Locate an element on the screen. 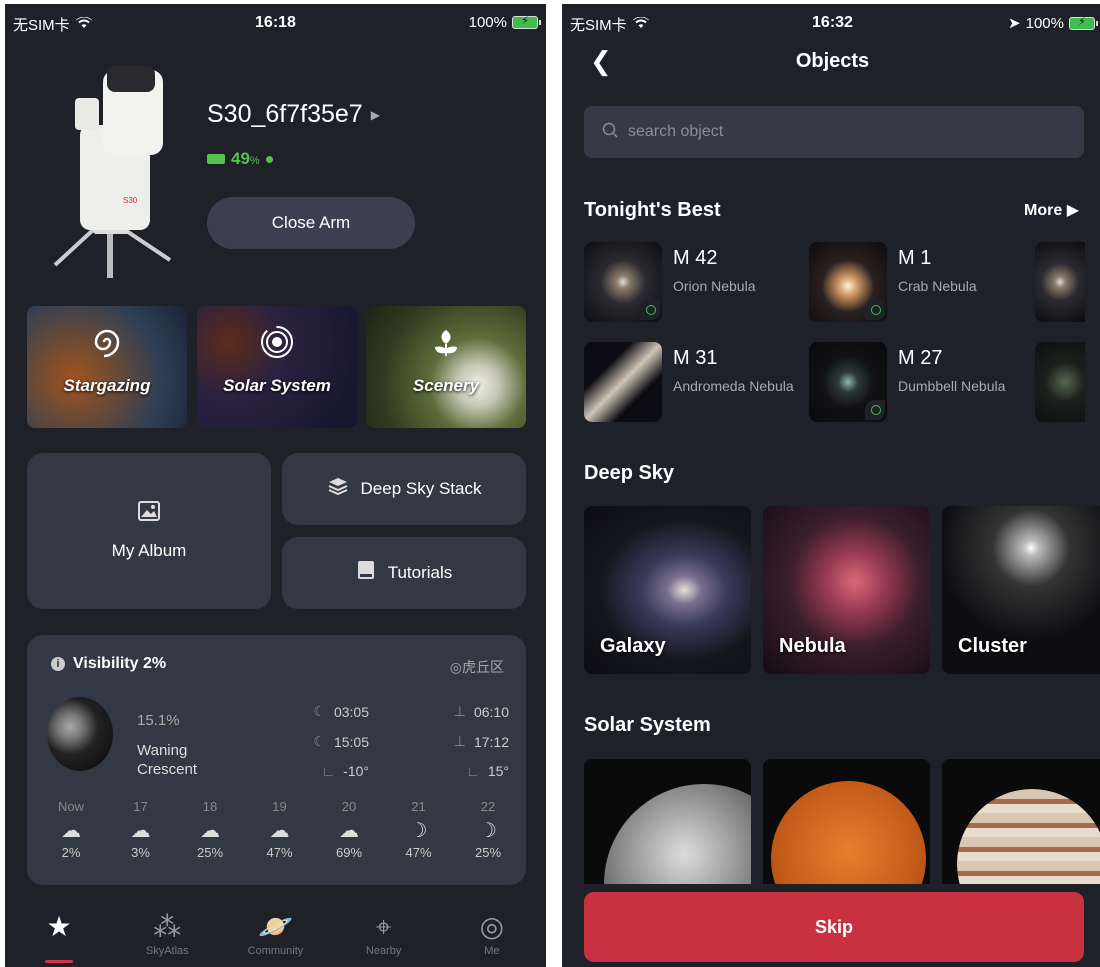  tab-skyatlas: ⁂ SkyAtlas is located at coordinates (167, 938).